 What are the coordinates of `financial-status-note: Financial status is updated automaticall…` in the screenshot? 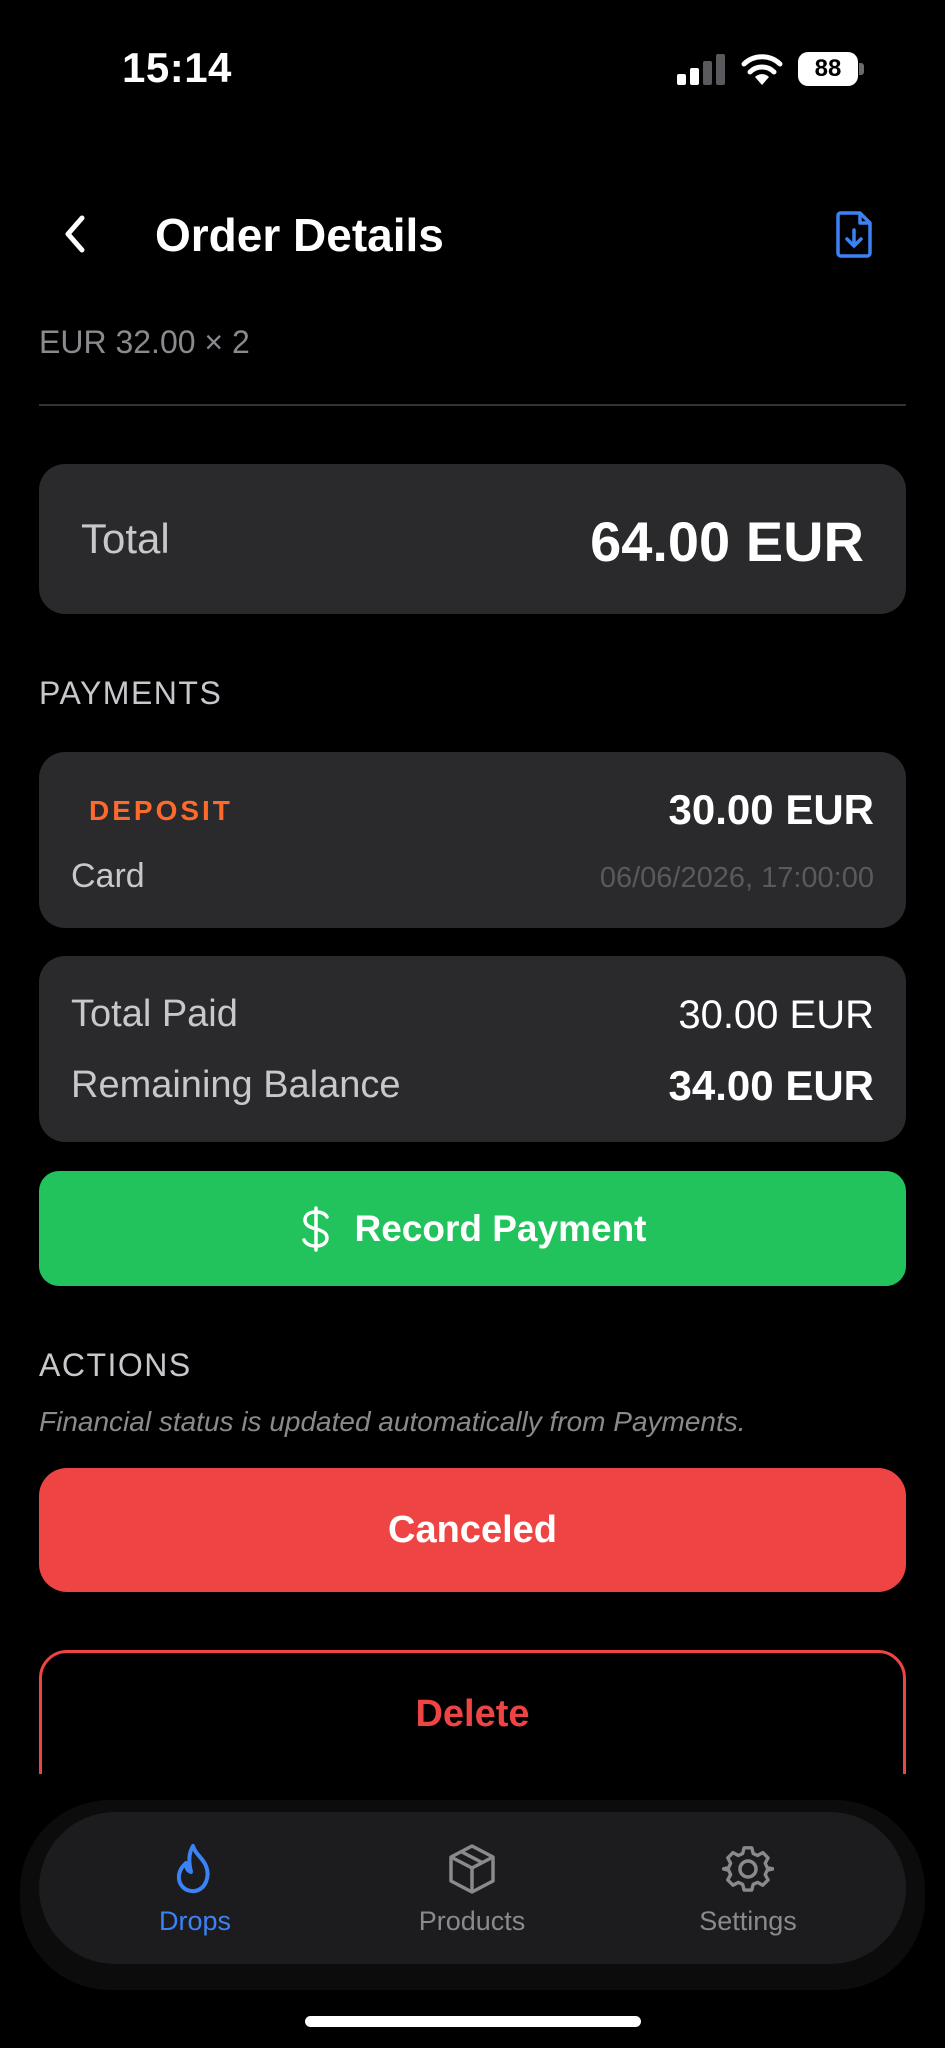 It's located at (392, 1421).